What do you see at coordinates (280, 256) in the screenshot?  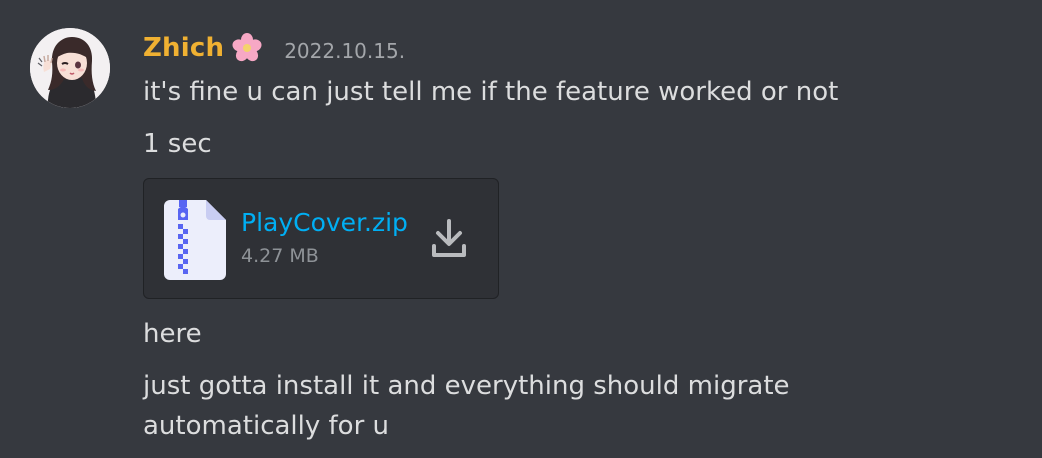 I see `file-size: 4.27 MB` at bounding box center [280, 256].